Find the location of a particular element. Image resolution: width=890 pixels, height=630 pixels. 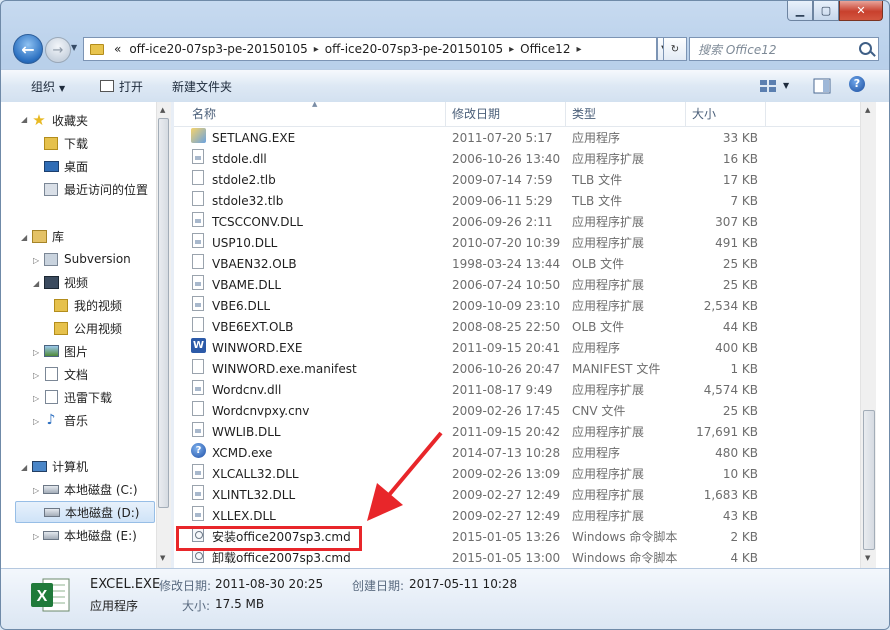

file-modified-date: 2006-10-26 13:40 is located at coordinates (506, 159).